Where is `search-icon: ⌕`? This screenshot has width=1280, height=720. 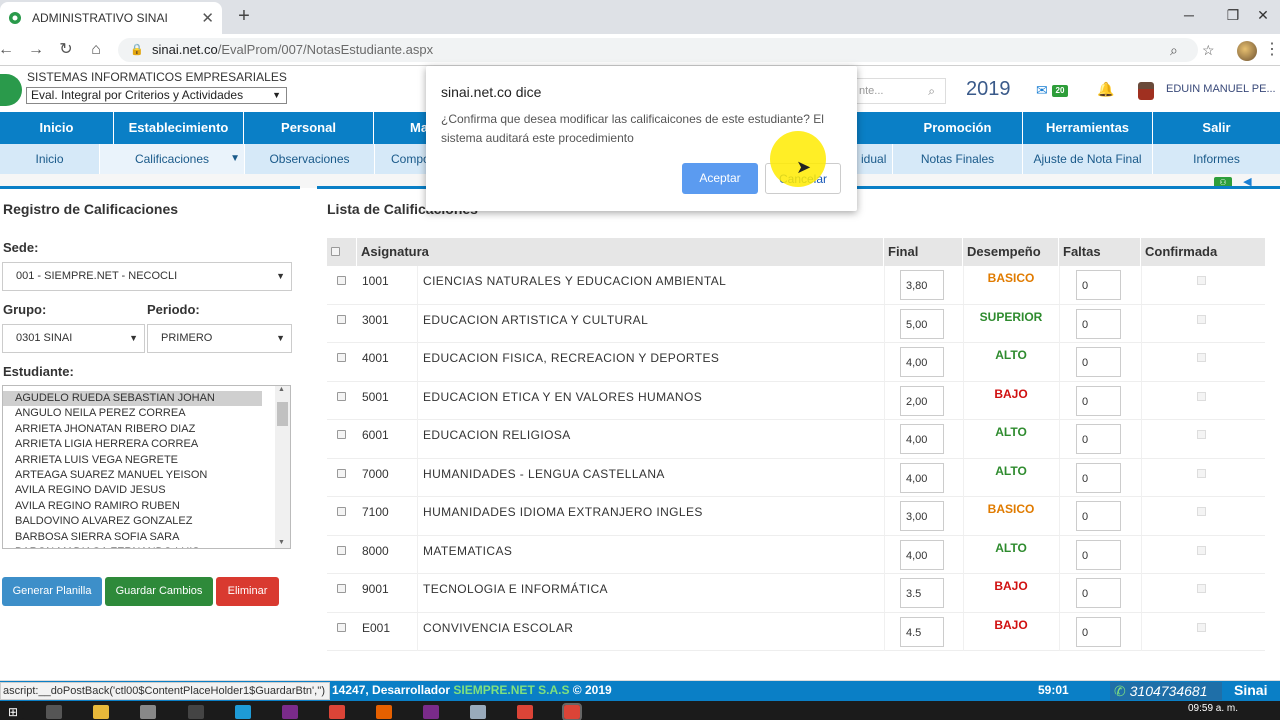 search-icon: ⌕ is located at coordinates (931, 91).